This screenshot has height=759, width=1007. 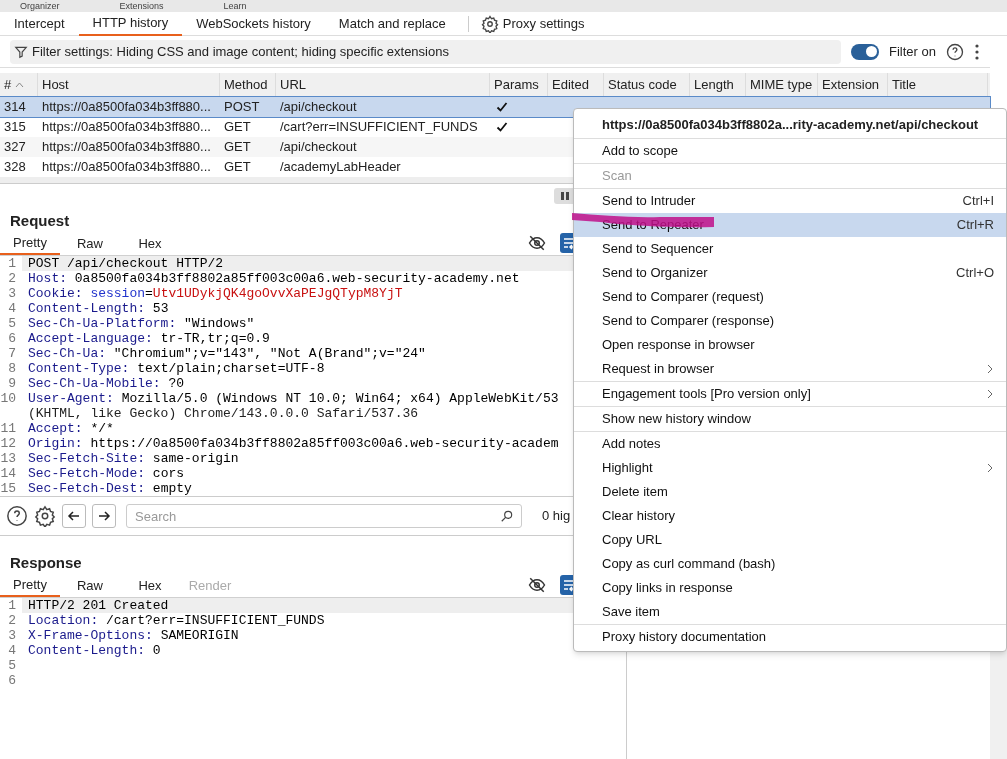 What do you see at coordinates (235, 6) in the screenshot?
I see `menu-item: Learn` at bounding box center [235, 6].